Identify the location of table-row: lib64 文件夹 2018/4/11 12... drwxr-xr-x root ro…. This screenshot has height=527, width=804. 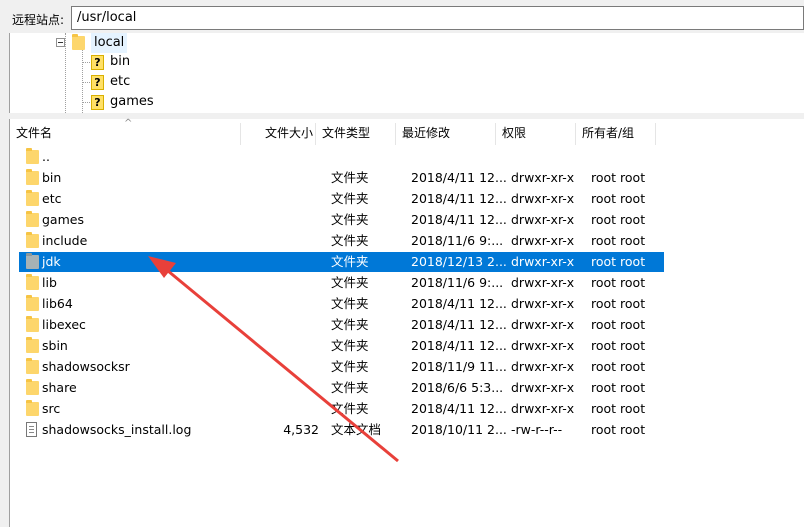
(341, 304).